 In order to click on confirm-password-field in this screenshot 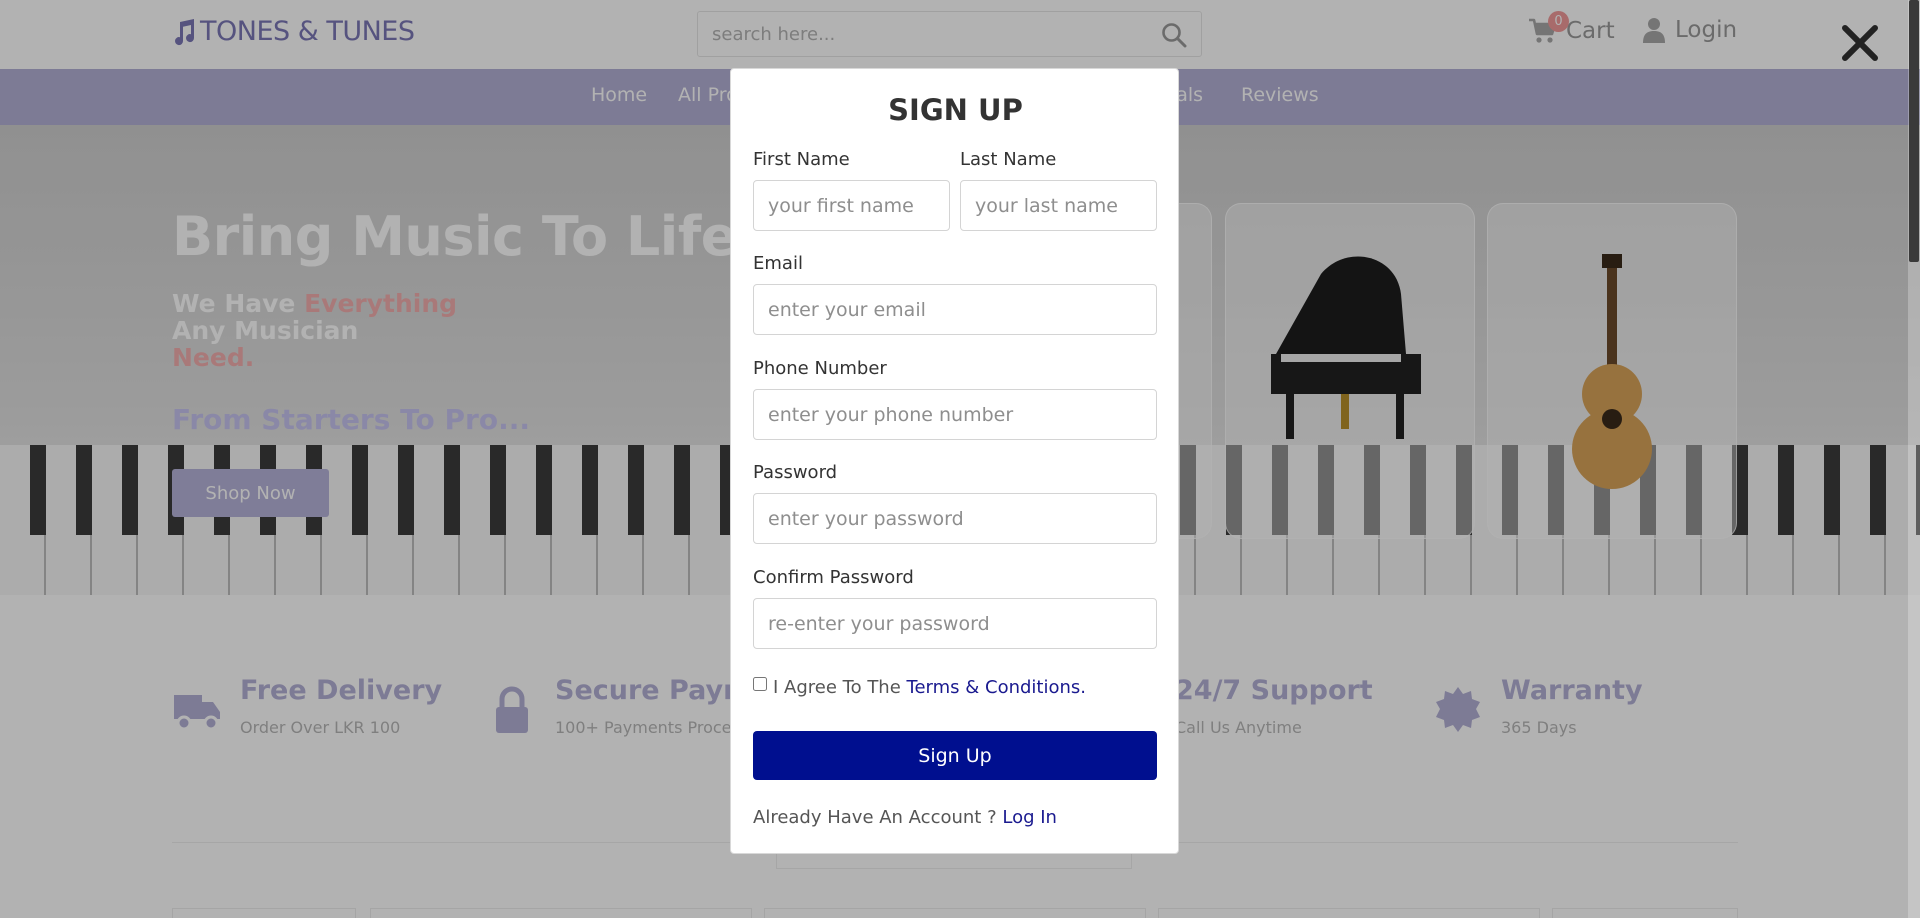, I will do `click(955, 623)`.